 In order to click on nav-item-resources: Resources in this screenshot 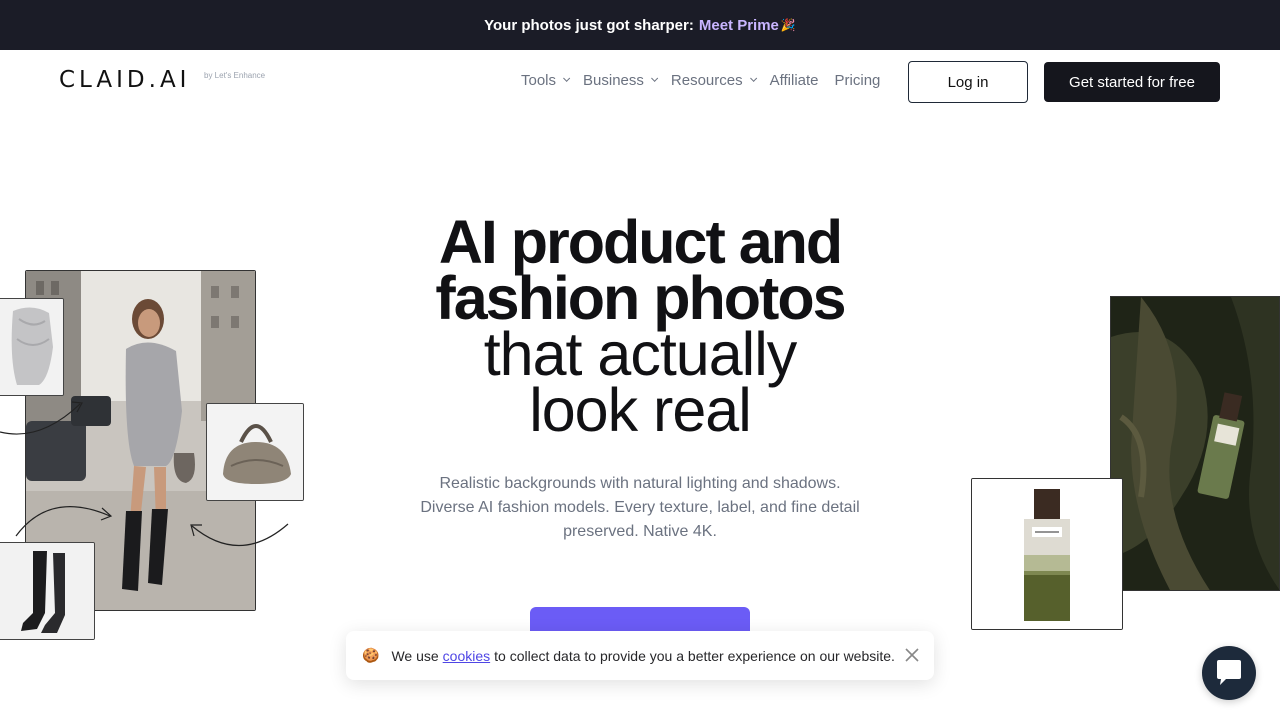, I will do `click(713, 80)`.